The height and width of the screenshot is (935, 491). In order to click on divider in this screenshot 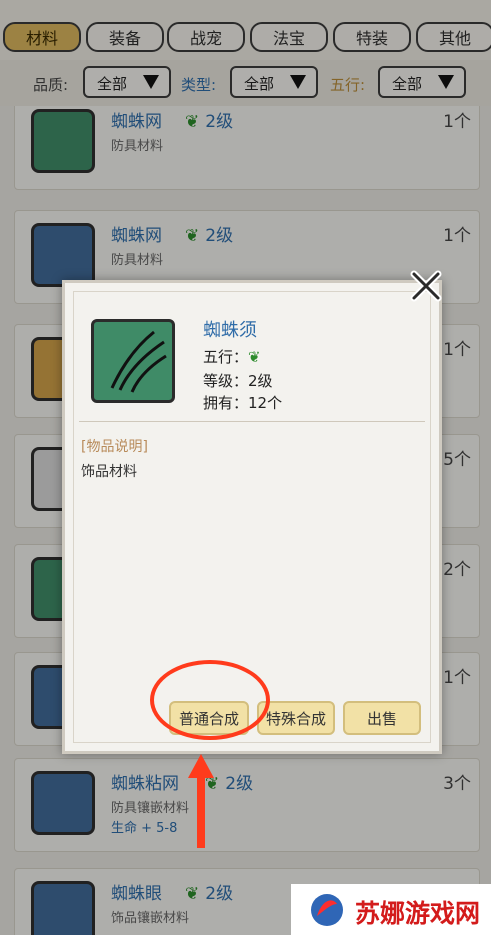, I will do `click(252, 421)`.